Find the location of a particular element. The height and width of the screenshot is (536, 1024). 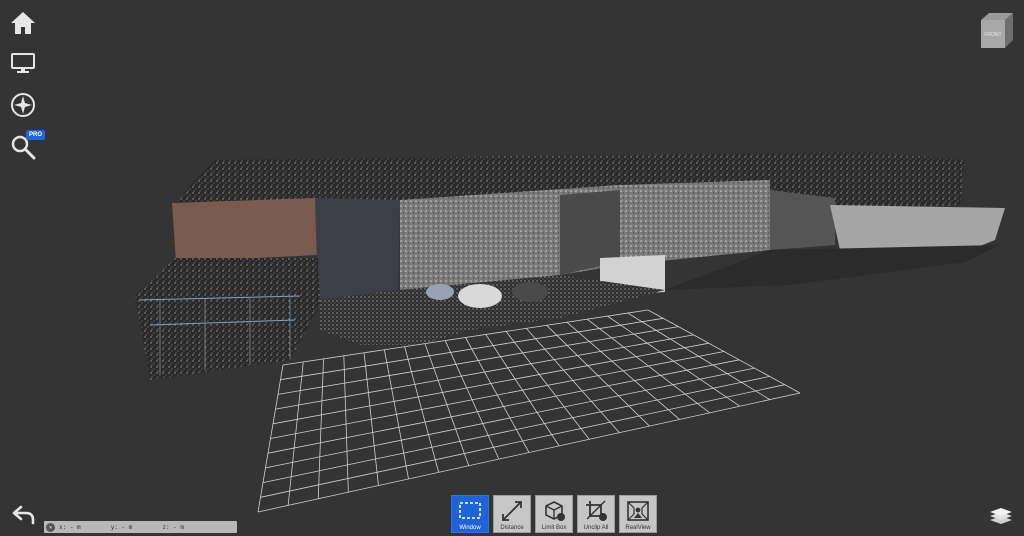

distance-tool-button: Distance is located at coordinates (512, 514).